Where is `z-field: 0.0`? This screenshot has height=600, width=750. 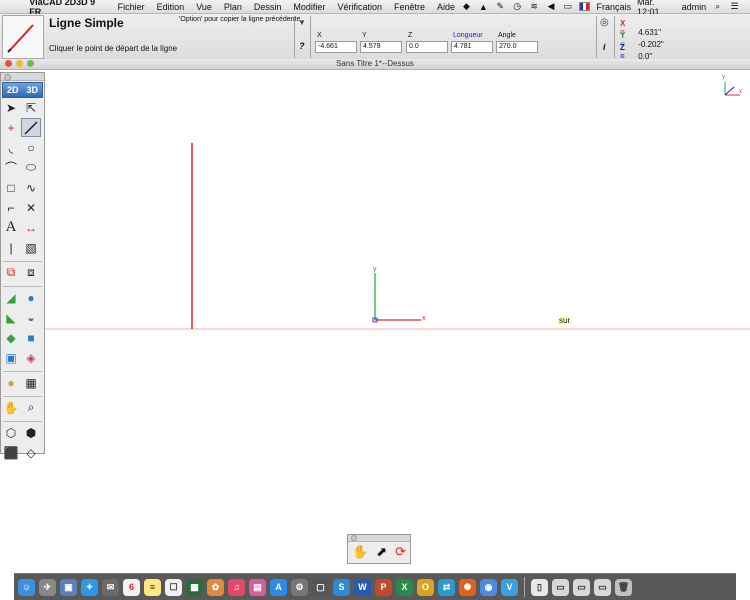
z-field: 0.0 is located at coordinates (427, 47).